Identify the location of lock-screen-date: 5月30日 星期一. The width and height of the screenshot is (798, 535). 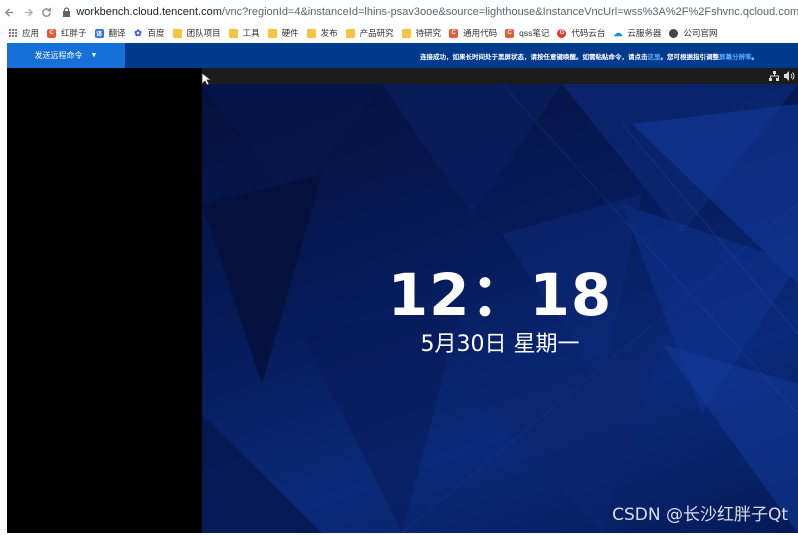
(500, 344).